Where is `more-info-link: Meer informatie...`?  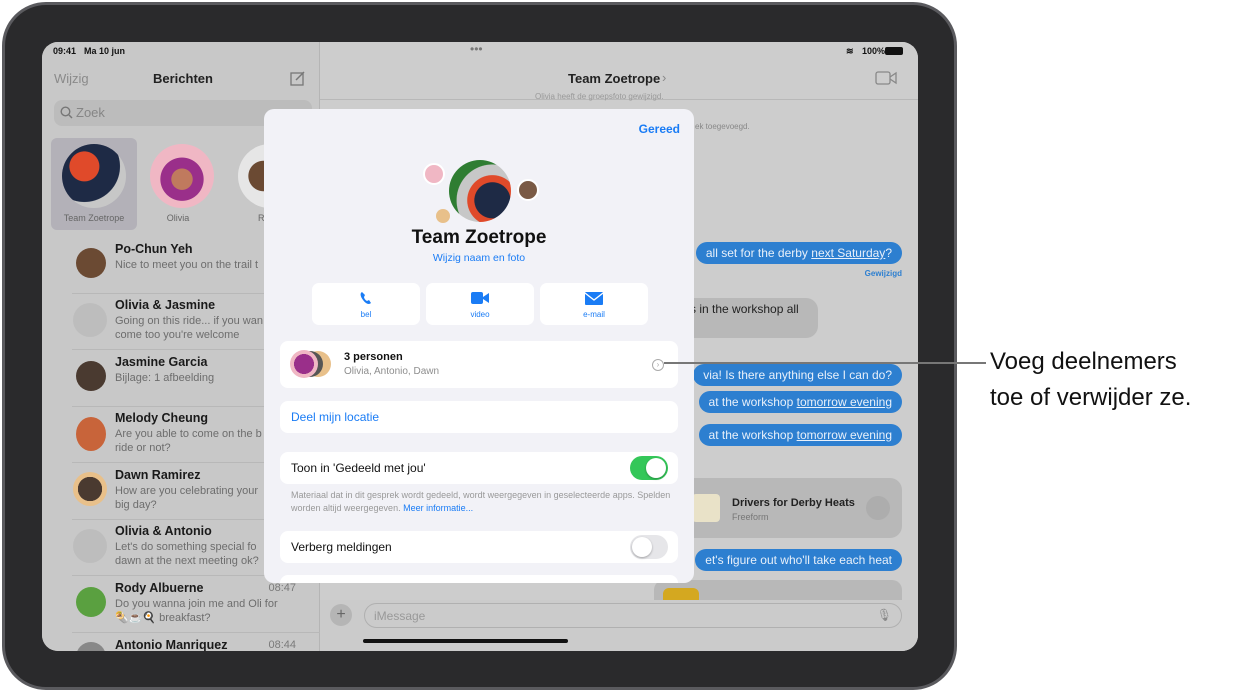 more-info-link: Meer informatie... is located at coordinates (438, 508).